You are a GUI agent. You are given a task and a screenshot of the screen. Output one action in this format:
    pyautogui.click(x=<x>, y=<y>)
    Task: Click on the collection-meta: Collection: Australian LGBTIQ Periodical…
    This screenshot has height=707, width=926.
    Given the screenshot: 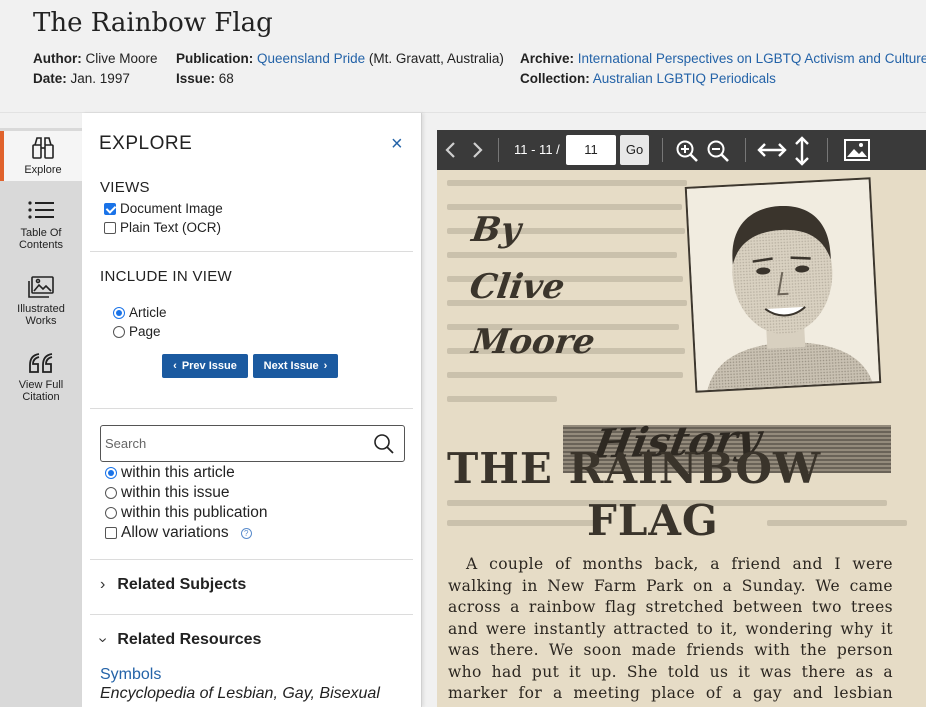 What is the action you would take?
    pyautogui.click(x=648, y=78)
    